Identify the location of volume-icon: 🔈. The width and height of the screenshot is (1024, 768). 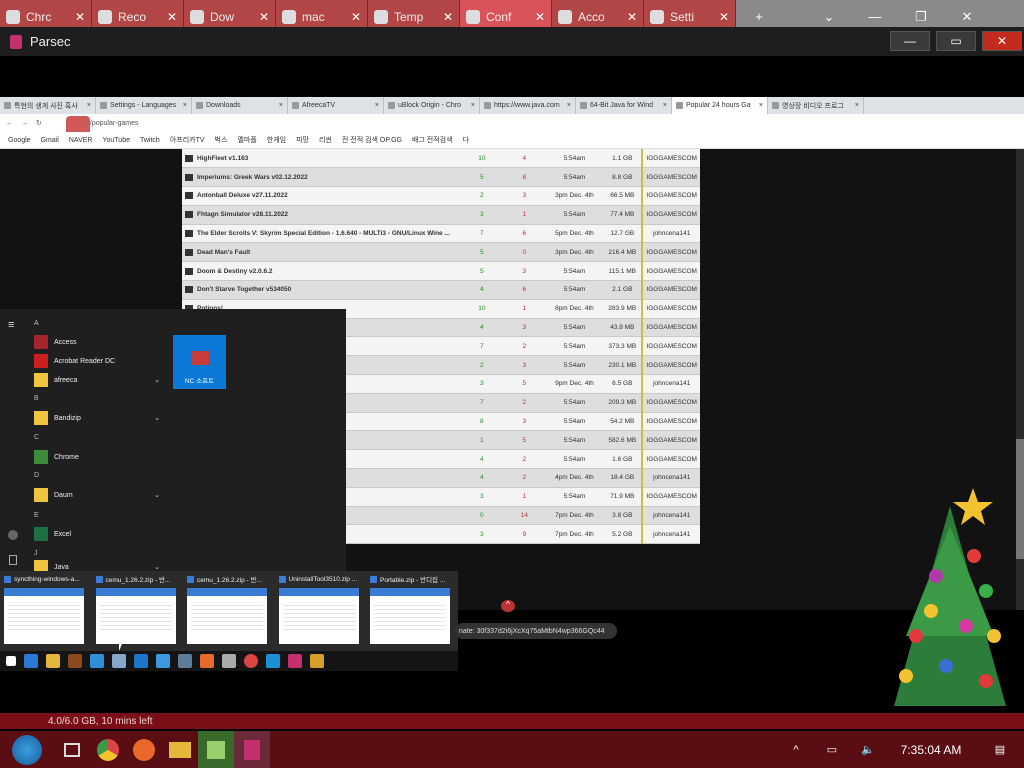
(868, 749).